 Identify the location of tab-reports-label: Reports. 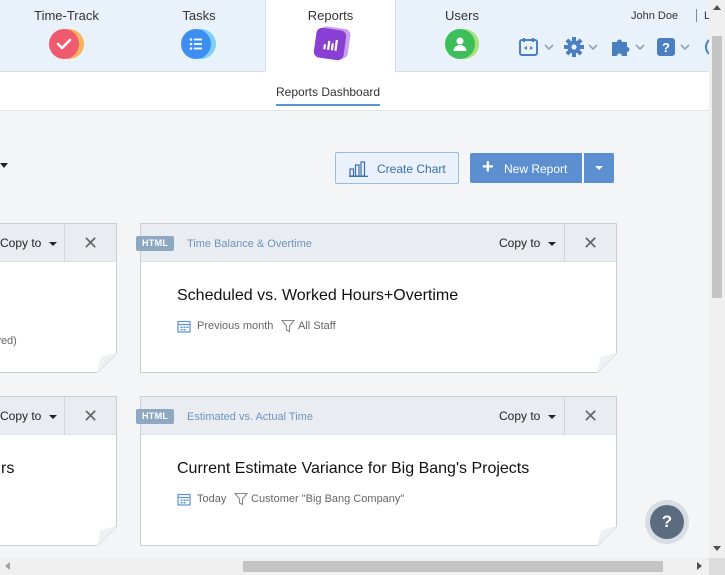
(330, 15).